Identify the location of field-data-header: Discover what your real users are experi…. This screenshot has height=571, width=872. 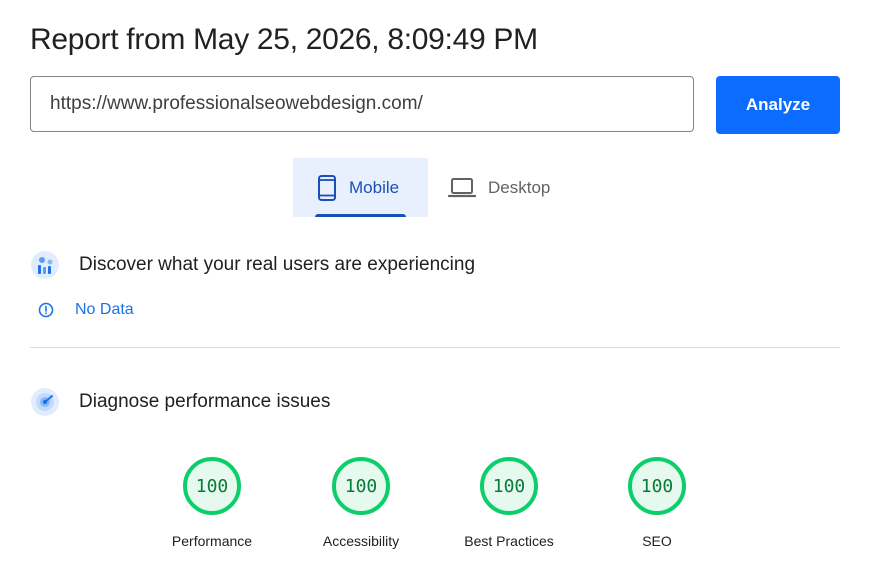
(252, 265).